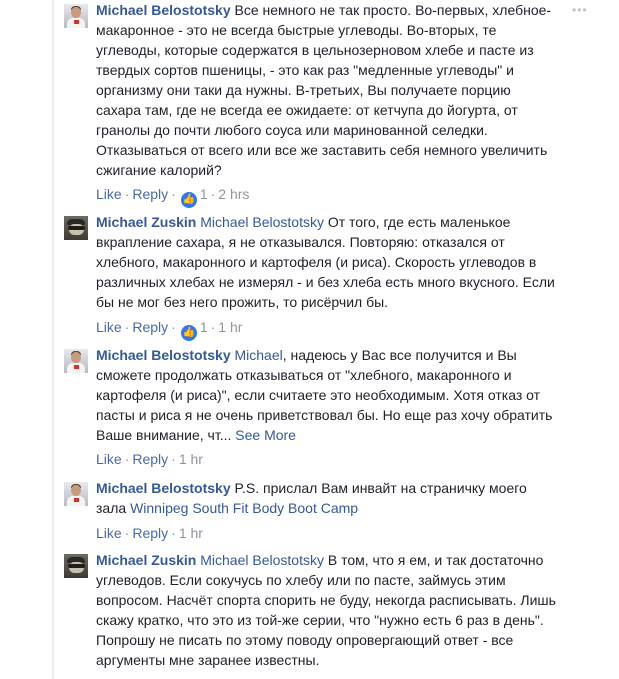 The width and height of the screenshot is (619, 679). Describe the element at coordinates (169, 329) in the screenshot. I see `comment-actions: Like · Reply · 👍 1 · 1 hr` at that location.